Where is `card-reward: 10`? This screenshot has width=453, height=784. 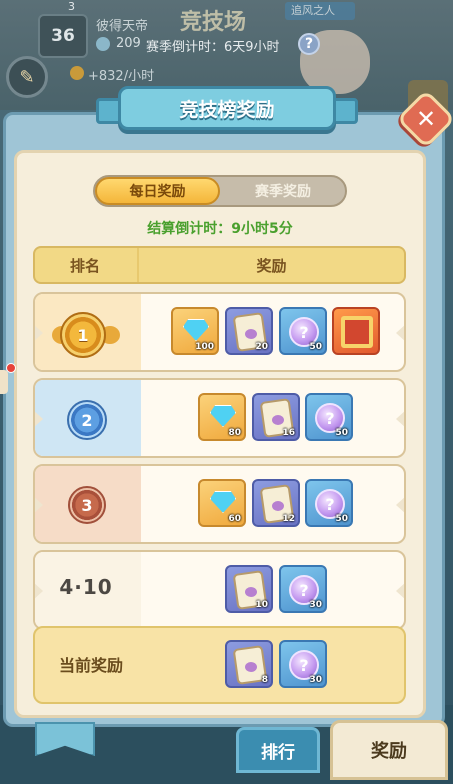 card-reward: 10 is located at coordinates (249, 589).